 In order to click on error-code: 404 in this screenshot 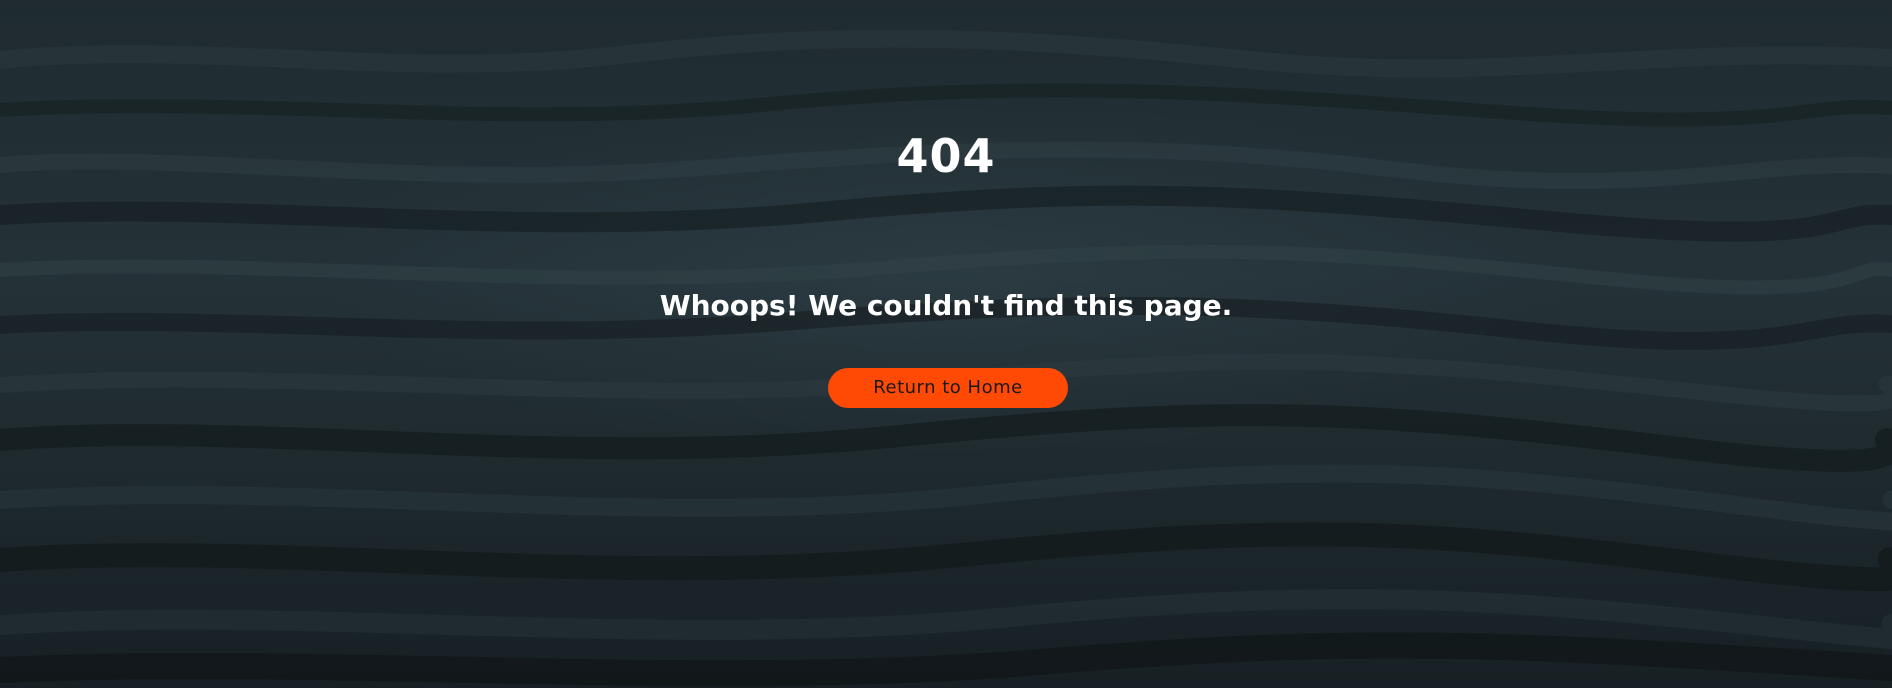, I will do `click(946, 156)`.